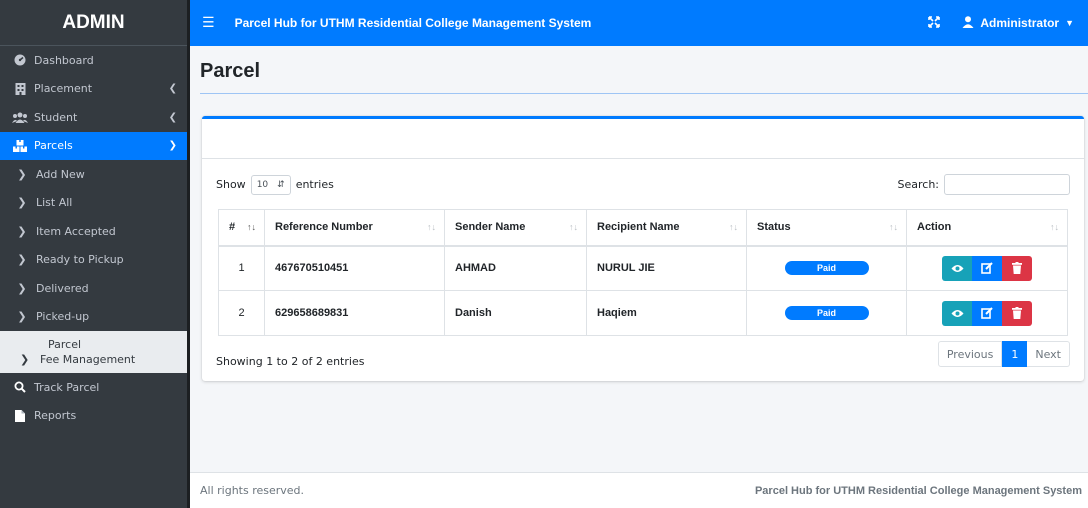 The width and height of the screenshot is (1088, 508). What do you see at coordinates (60, 174) in the screenshot?
I see `sidebar-item-label: Add New` at bounding box center [60, 174].